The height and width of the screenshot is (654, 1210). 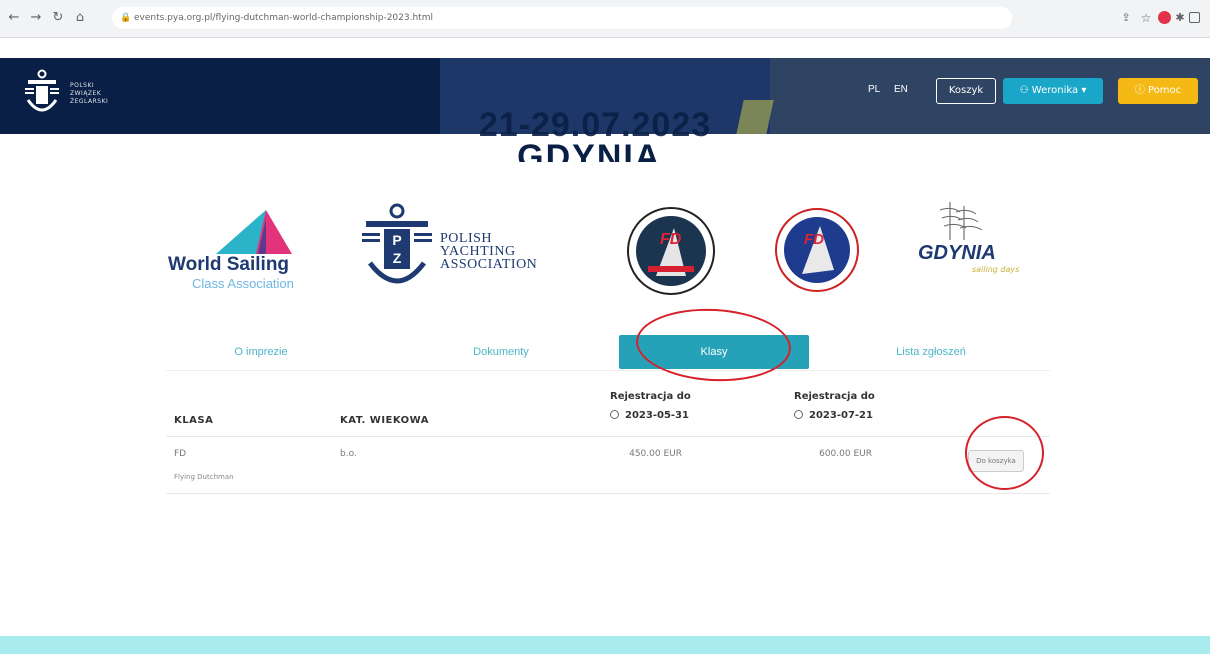 What do you see at coordinates (961, 221) in the screenshot?
I see `gdynia-ship-icon` at bounding box center [961, 221].